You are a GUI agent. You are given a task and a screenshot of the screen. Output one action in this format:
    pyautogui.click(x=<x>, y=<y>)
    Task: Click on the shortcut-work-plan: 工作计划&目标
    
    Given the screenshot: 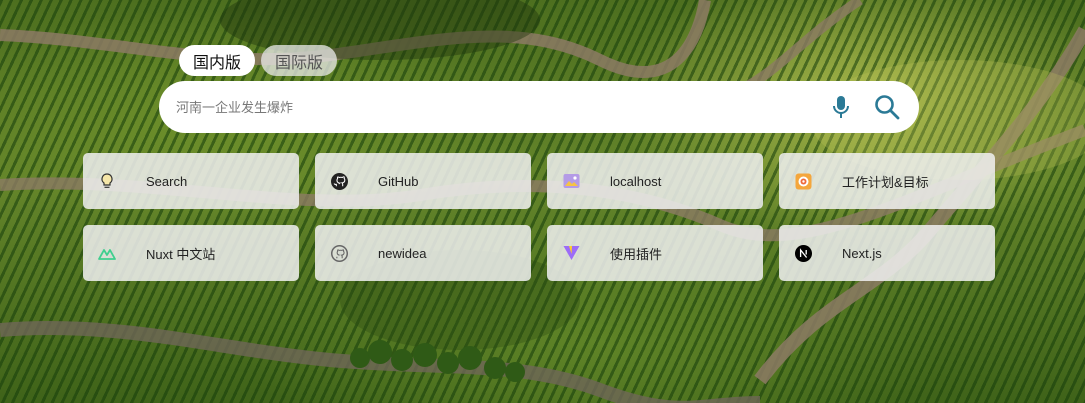 What is the action you would take?
    pyautogui.click(x=887, y=181)
    